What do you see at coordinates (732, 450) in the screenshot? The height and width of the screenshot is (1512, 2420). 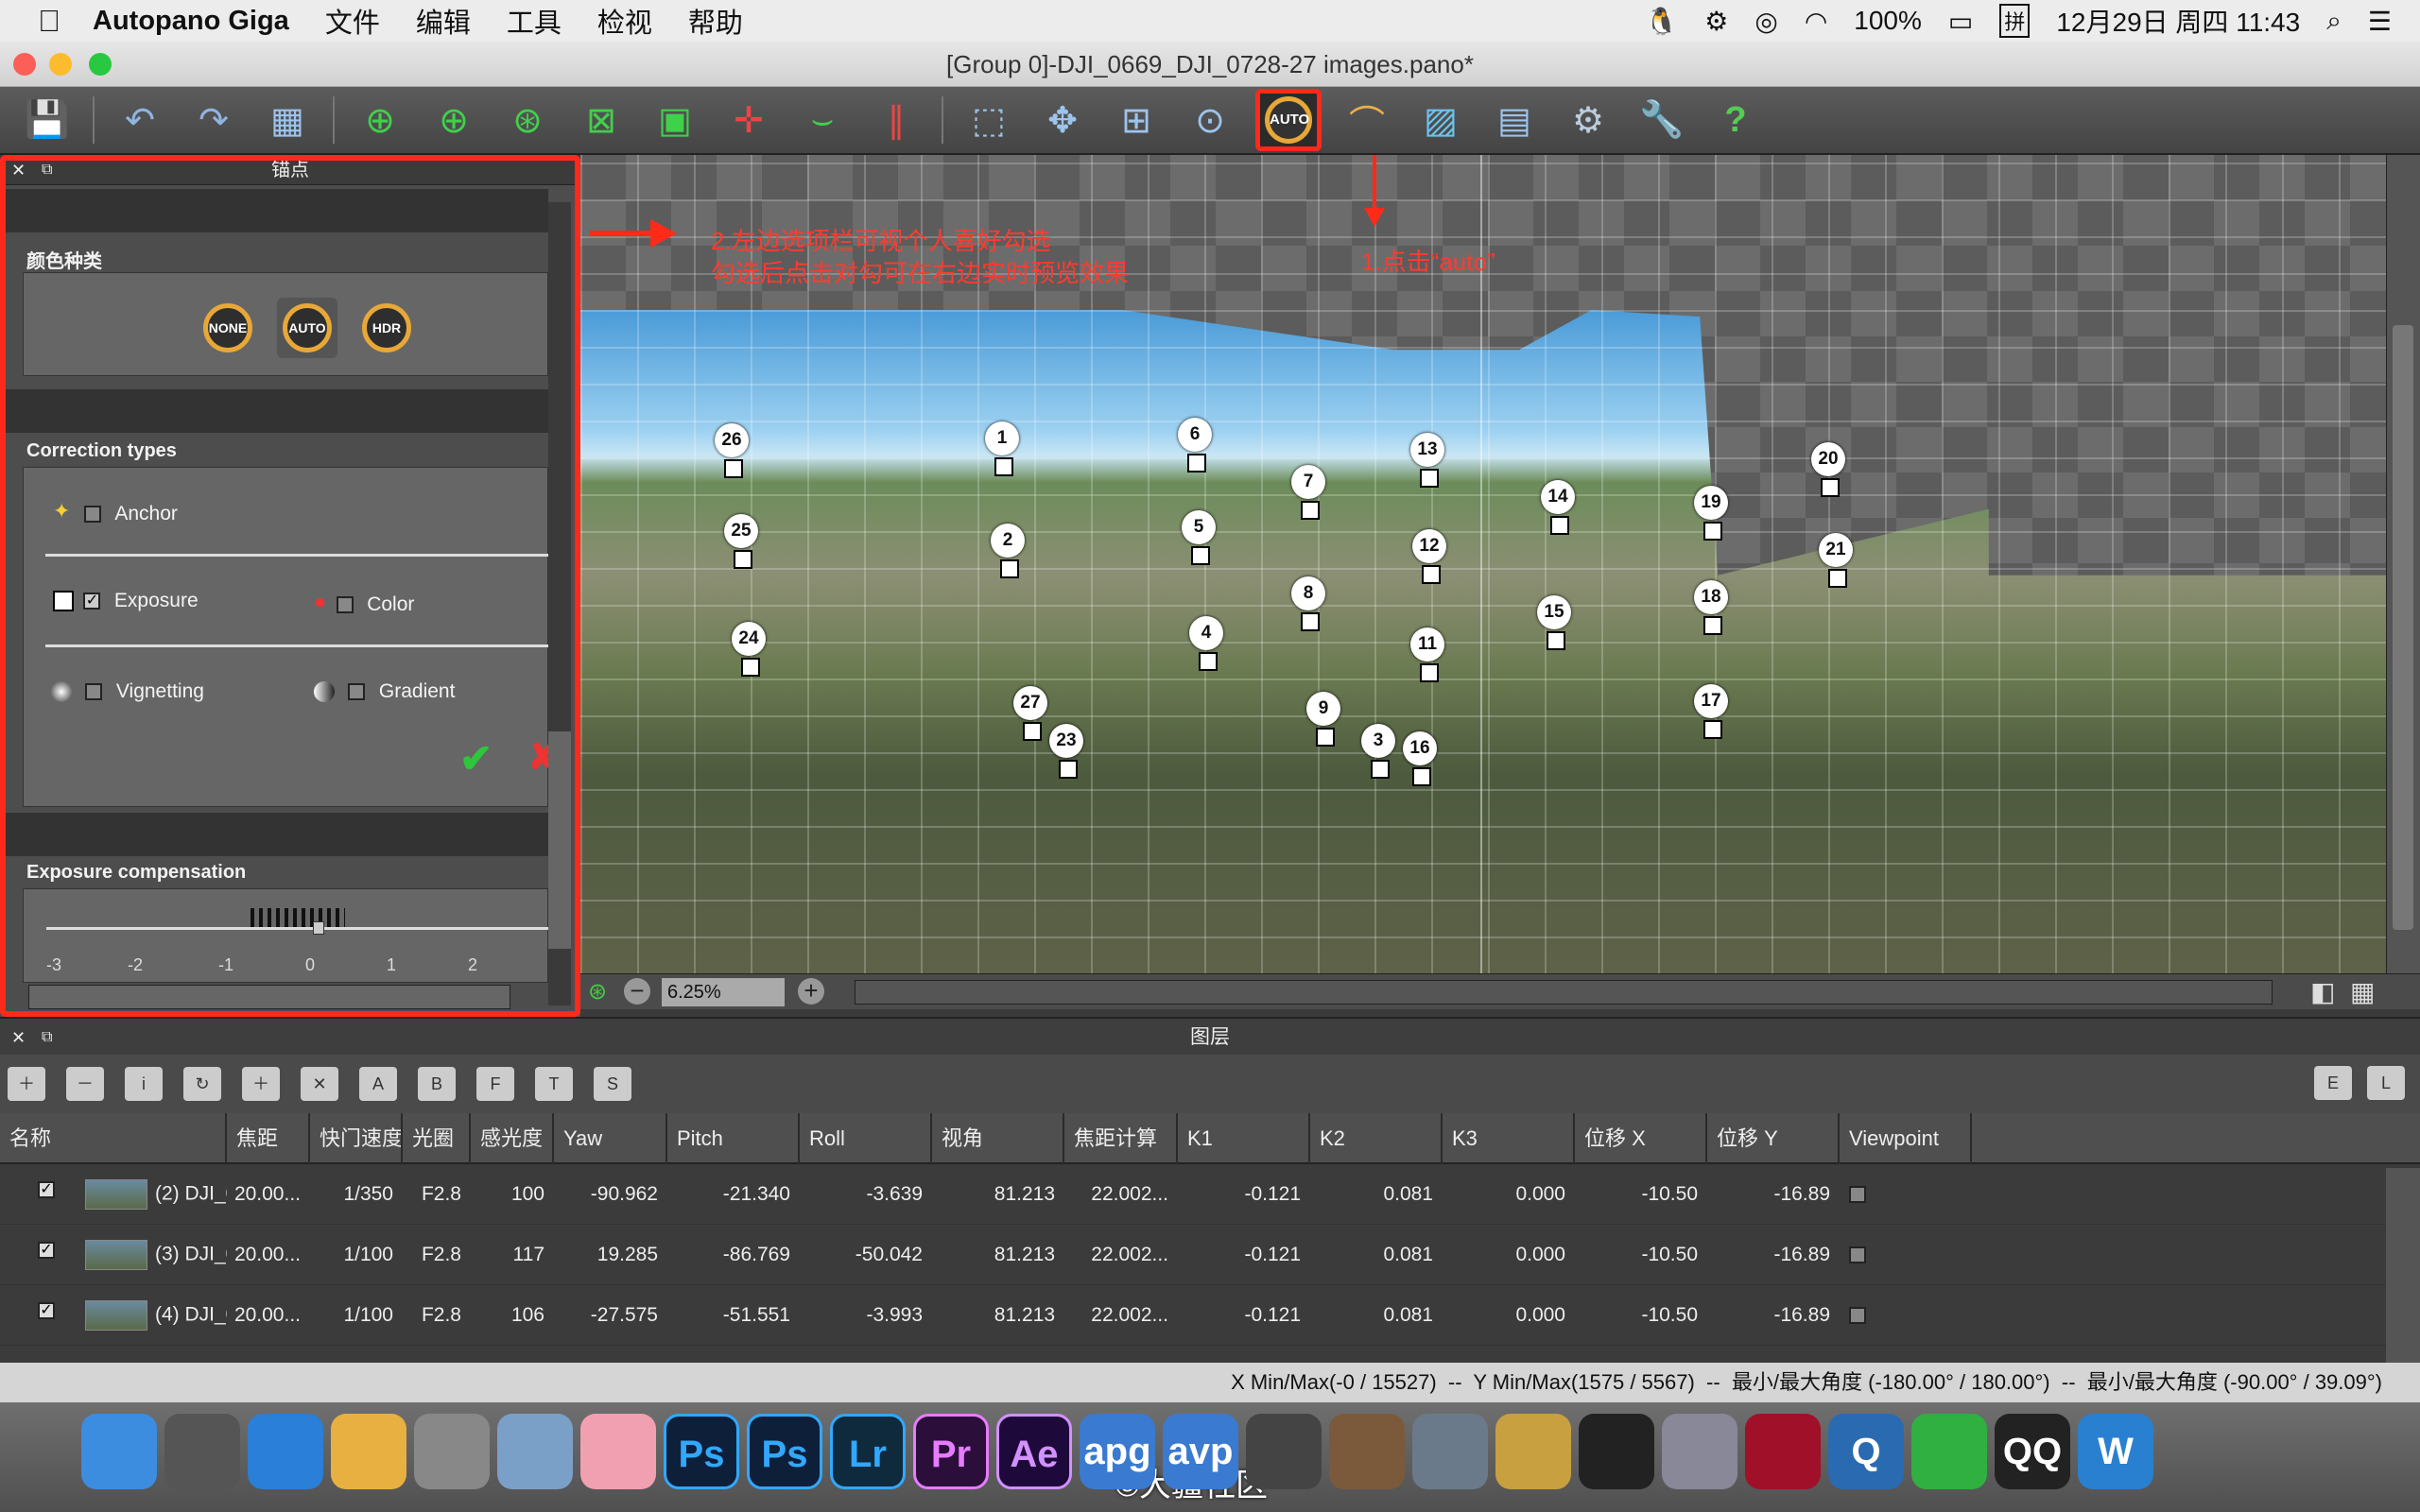 I see `control-point: 26` at bounding box center [732, 450].